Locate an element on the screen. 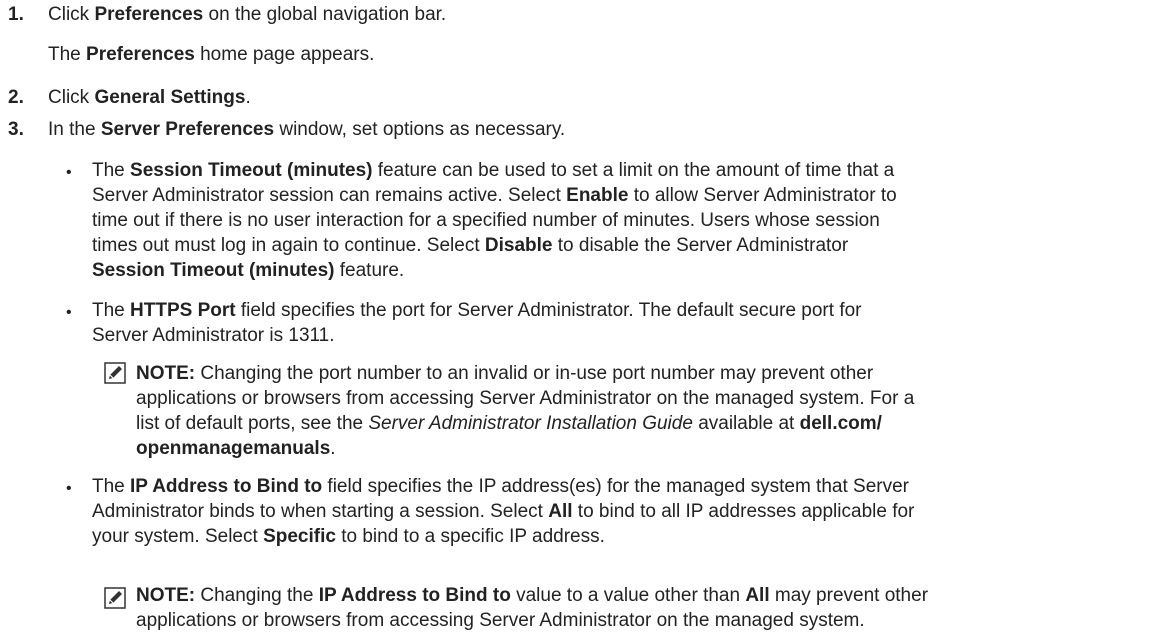 This screenshot has height=634, width=1170. note-1-line-4: openmanagemanuals. is located at coordinates (236, 448).